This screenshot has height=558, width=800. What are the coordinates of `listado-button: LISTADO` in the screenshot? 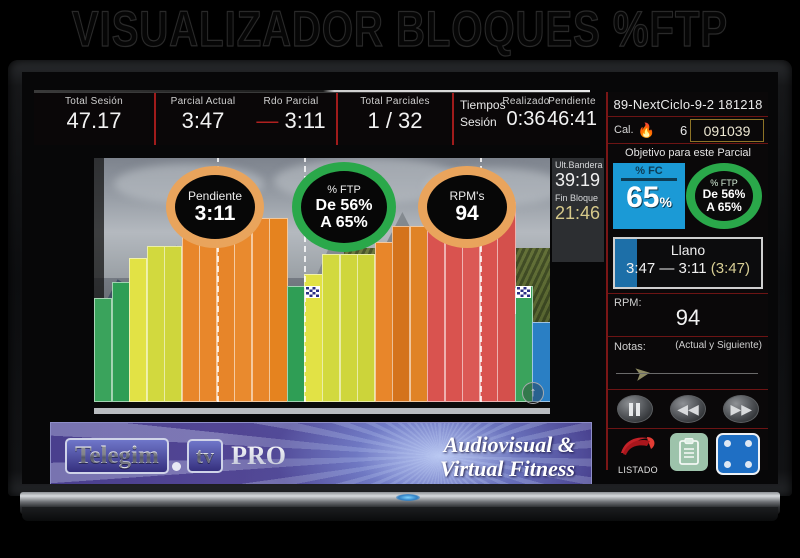 It's located at (638, 454).